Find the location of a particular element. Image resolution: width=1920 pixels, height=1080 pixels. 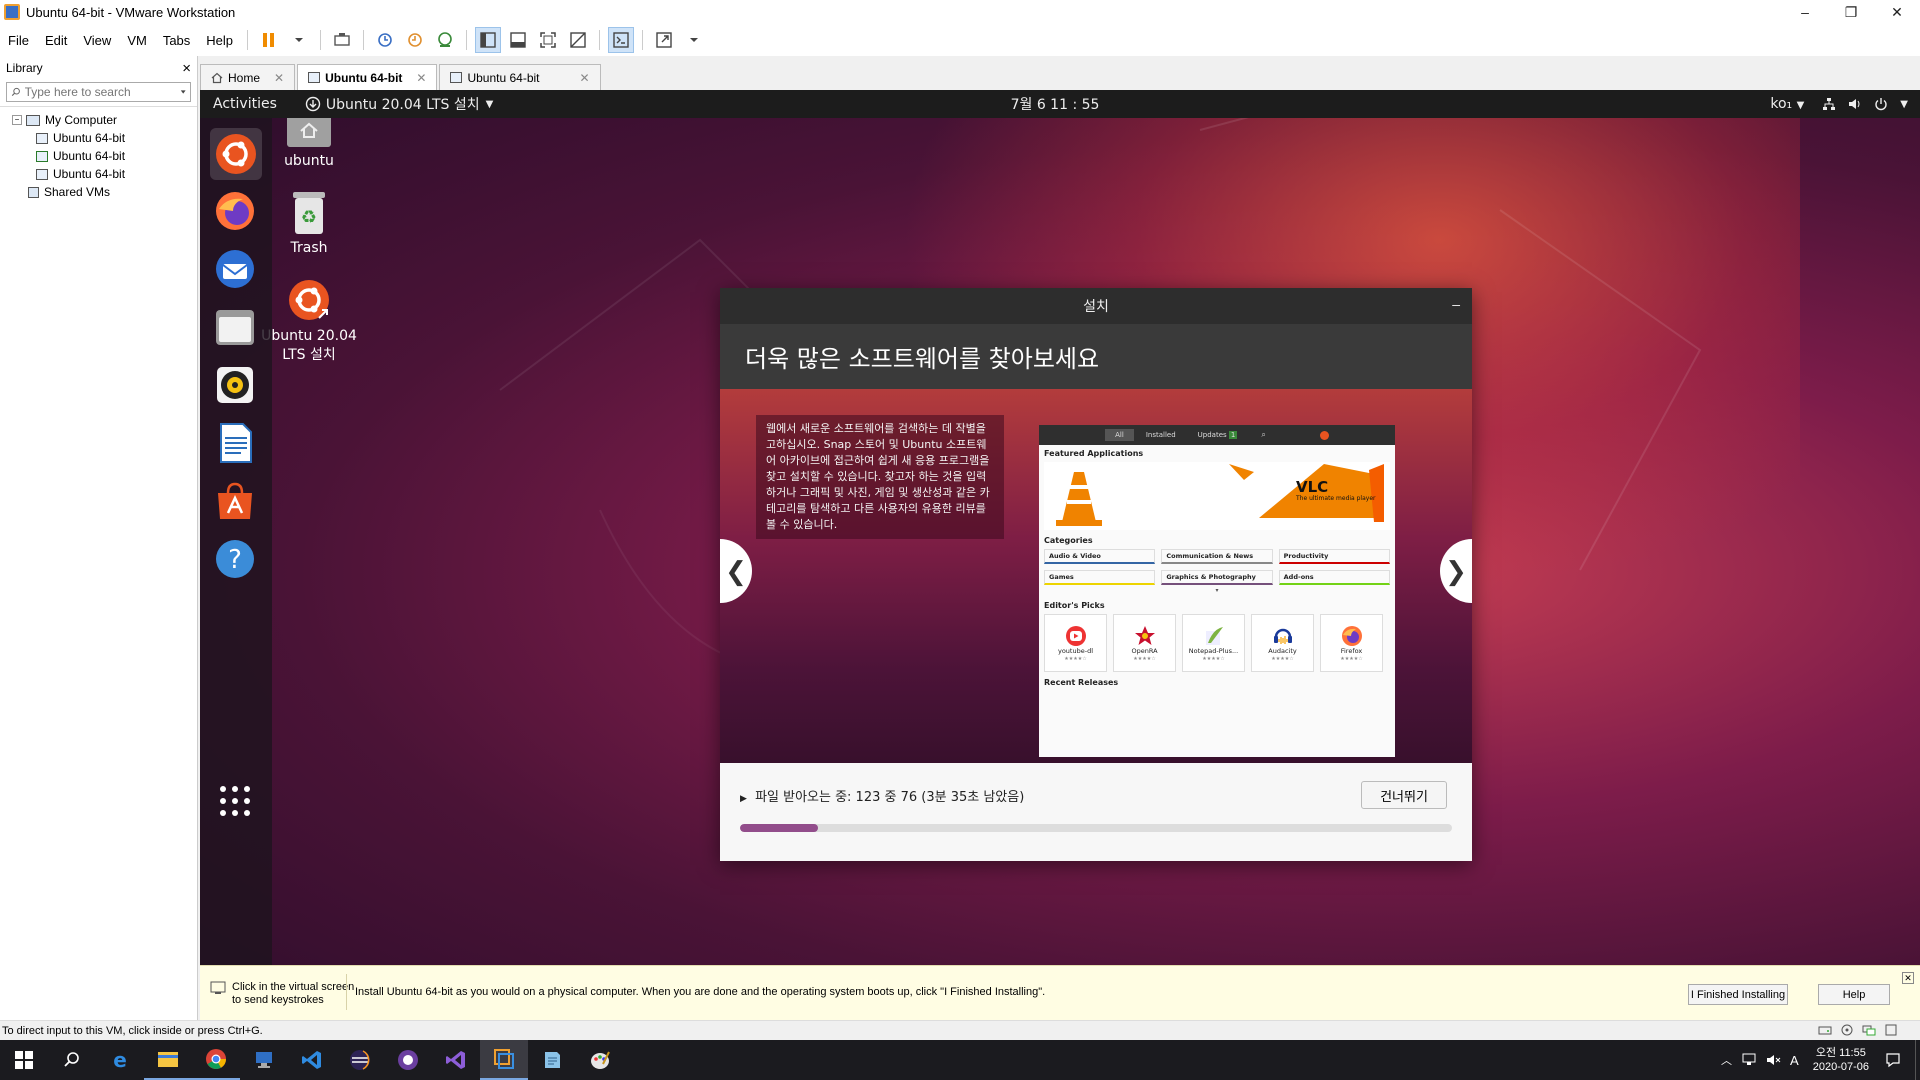

tree-item-shared-vms: Shared VMs is located at coordinates (98, 192).